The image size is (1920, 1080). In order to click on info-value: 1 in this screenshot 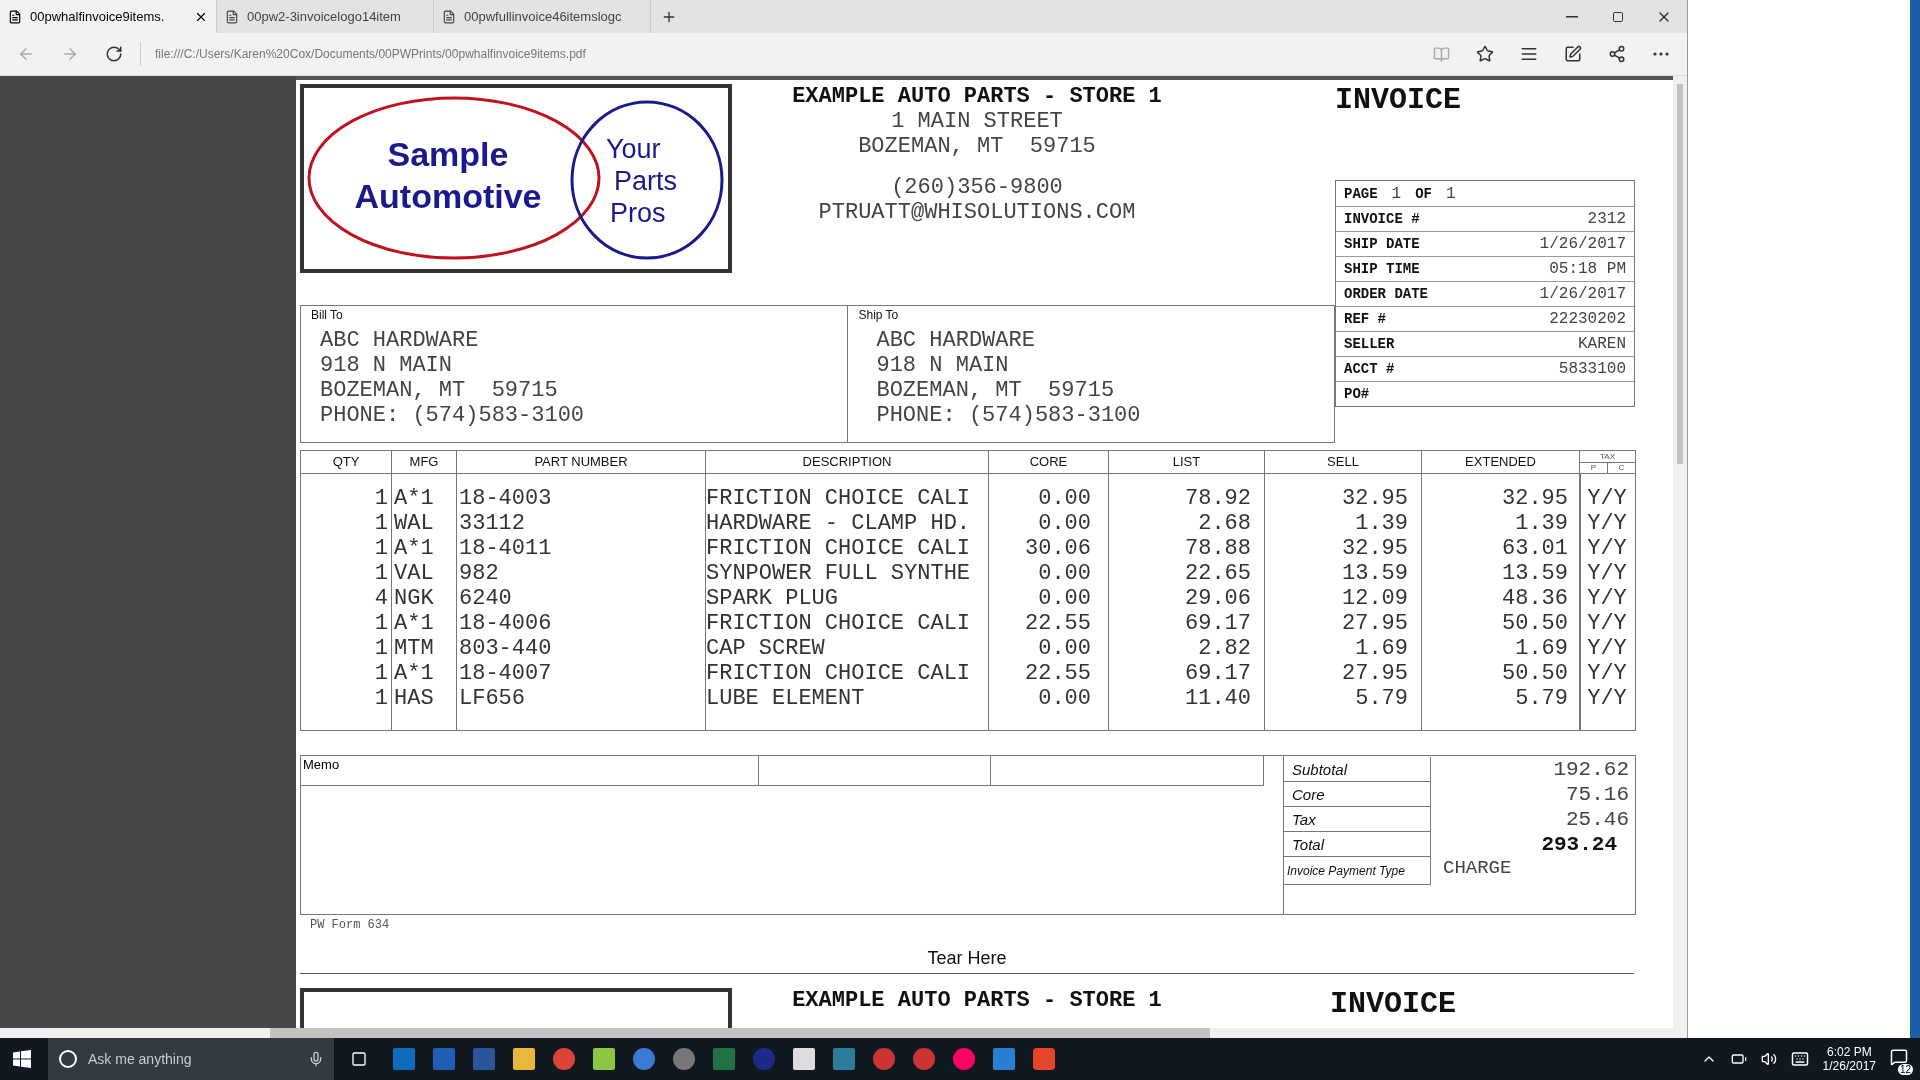, I will do `click(1396, 193)`.